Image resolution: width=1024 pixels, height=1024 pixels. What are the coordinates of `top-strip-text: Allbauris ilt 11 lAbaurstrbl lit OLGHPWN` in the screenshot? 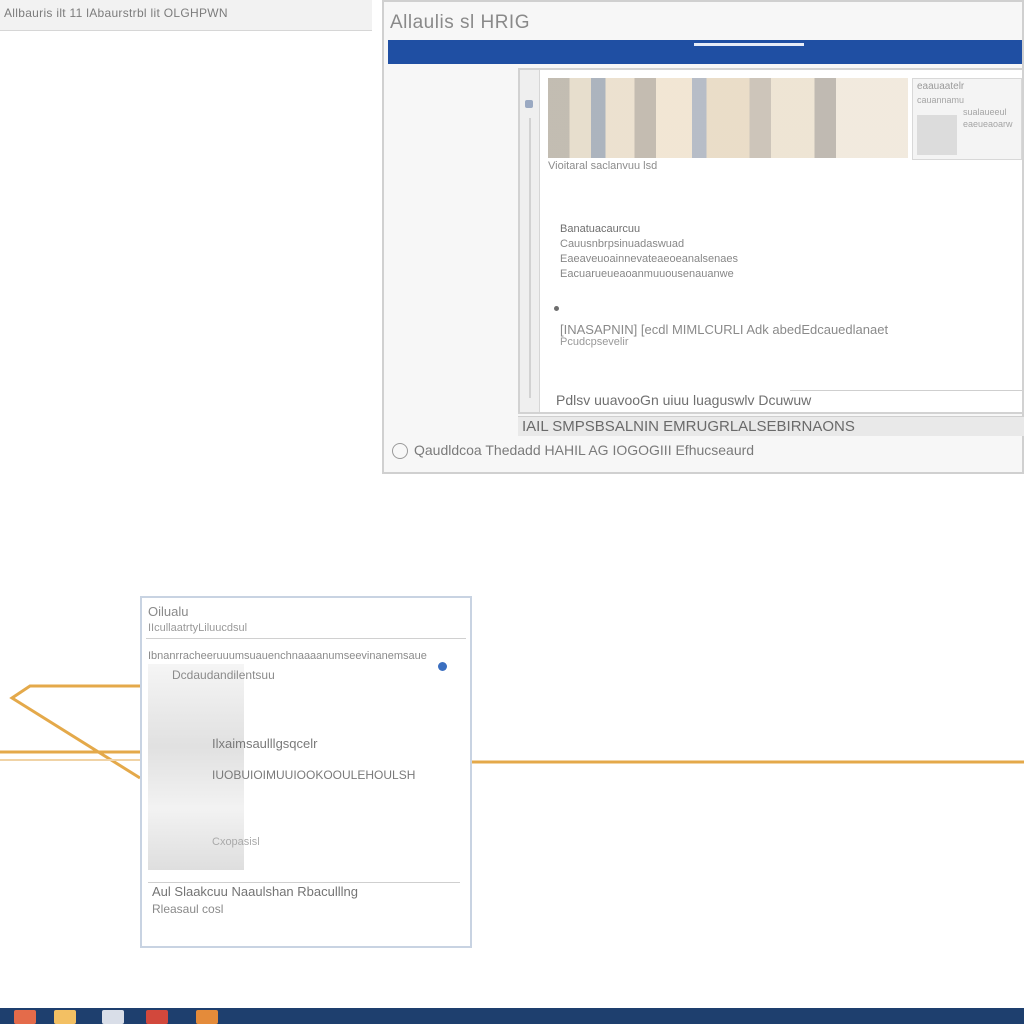 It's located at (116, 13).